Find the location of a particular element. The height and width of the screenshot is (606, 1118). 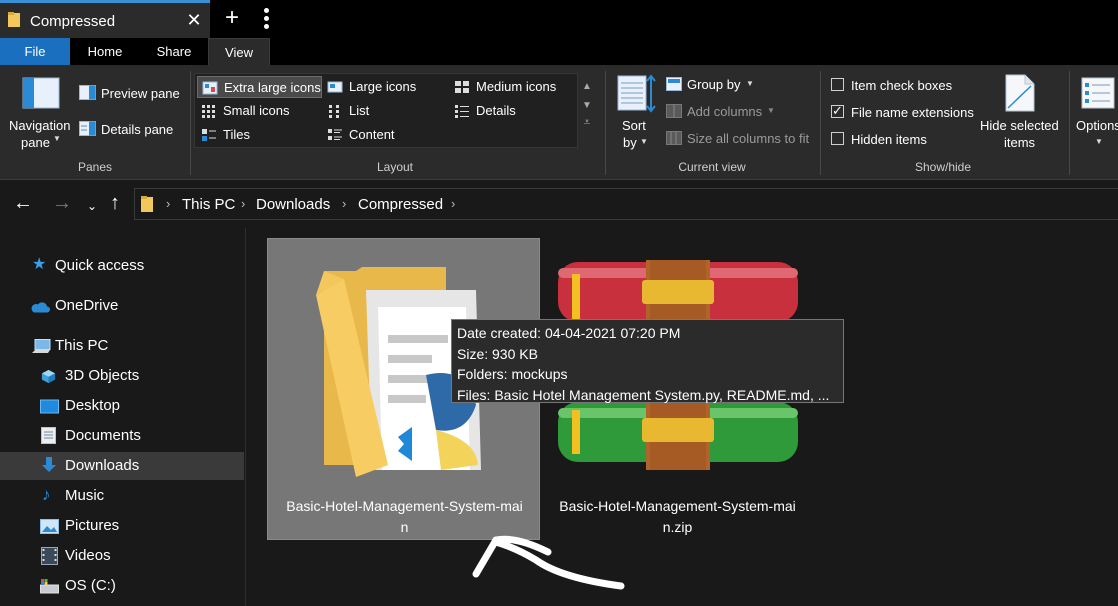

layout-details-label: Details is located at coordinates (496, 110).